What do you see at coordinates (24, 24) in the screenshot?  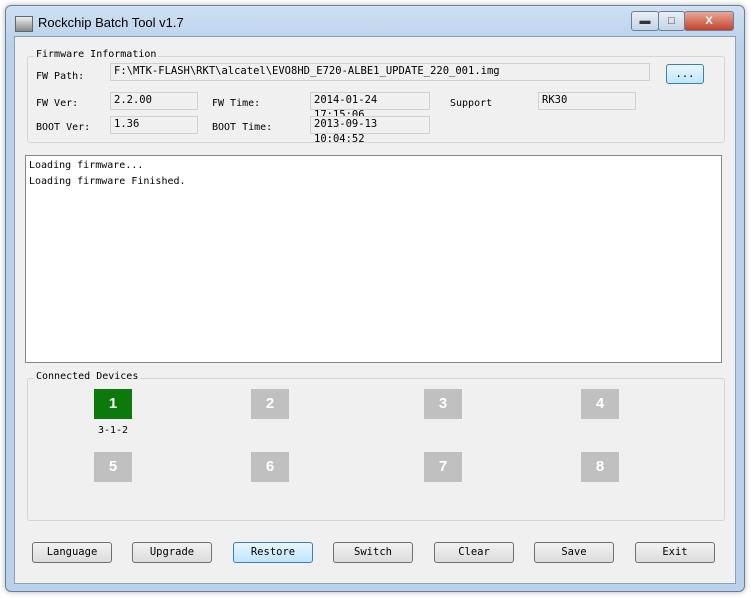 I see `app-icon` at bounding box center [24, 24].